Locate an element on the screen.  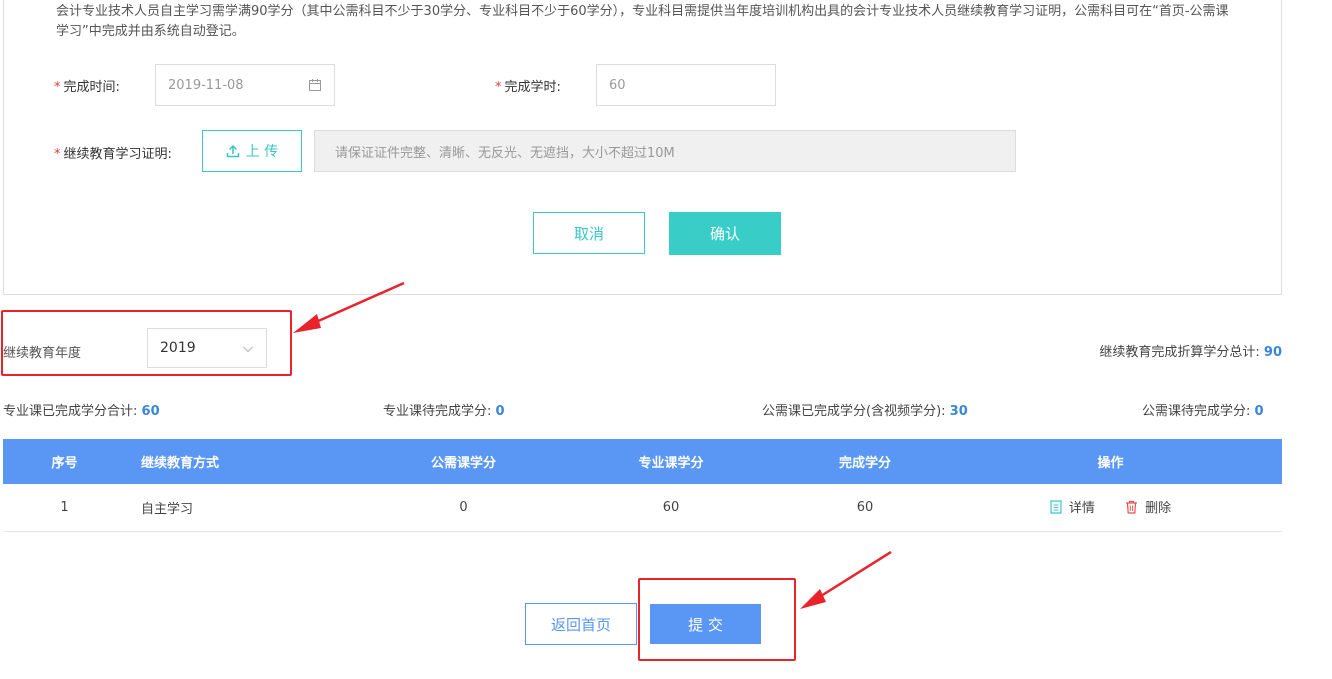
prof-done-stat: 专业课已完成学分合计: 60 is located at coordinates (81, 409).